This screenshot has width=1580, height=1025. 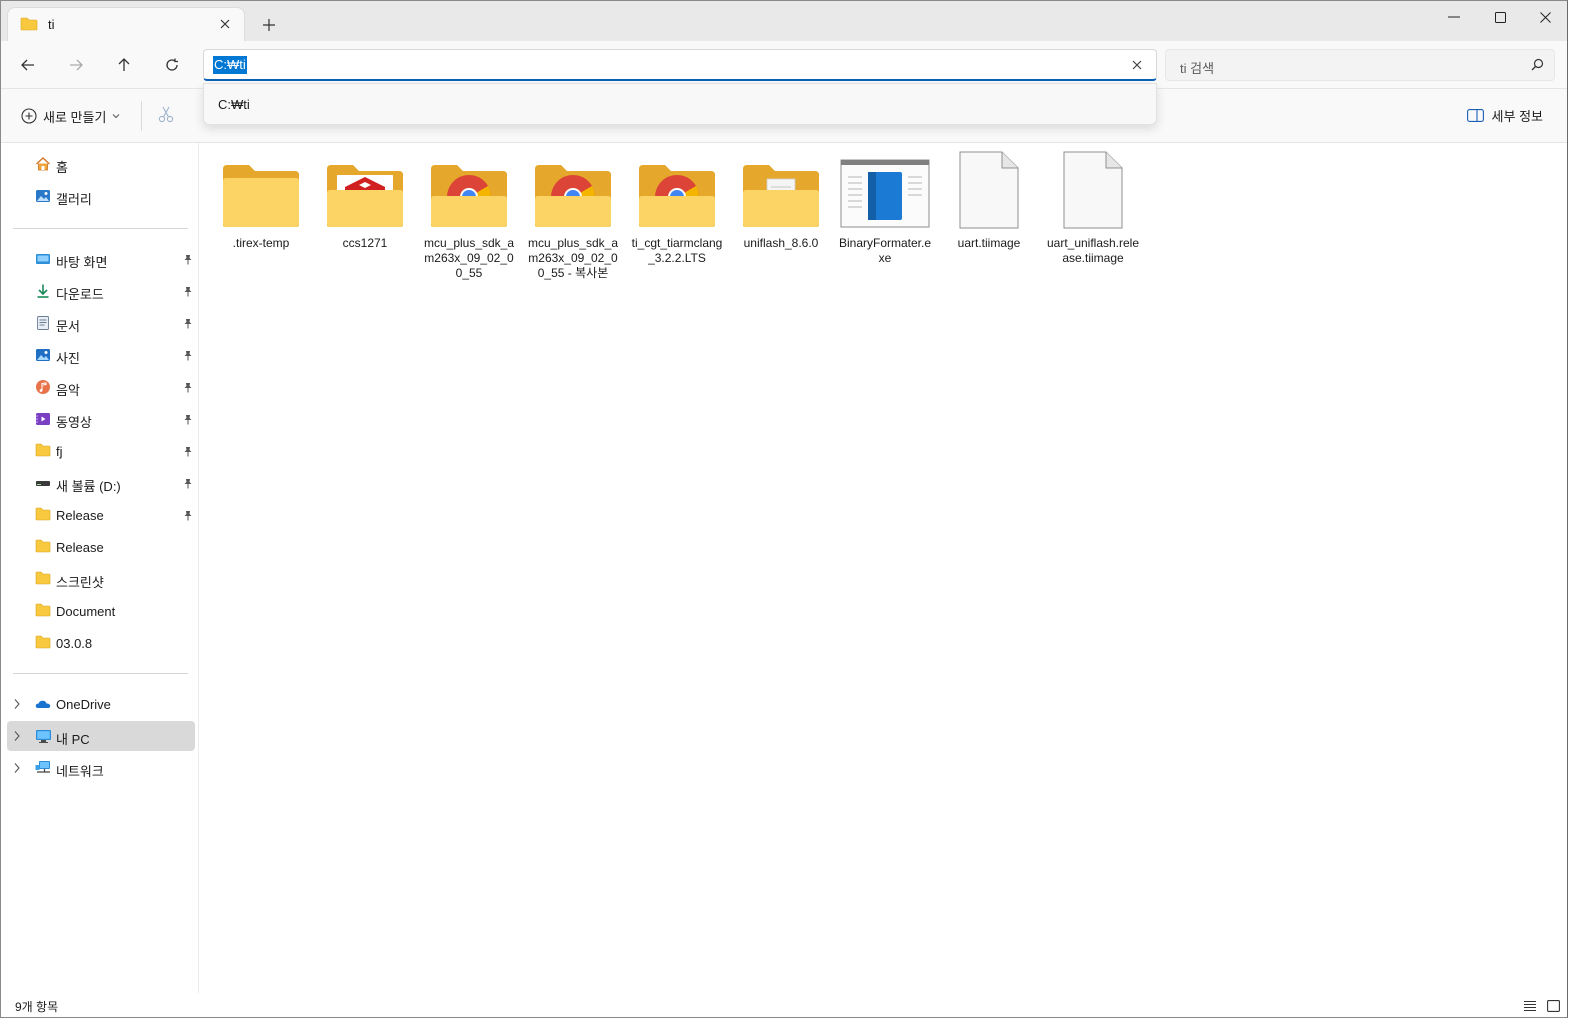 What do you see at coordinates (75, 117) in the screenshot?
I see `new-button-label: 새로 만들기` at bounding box center [75, 117].